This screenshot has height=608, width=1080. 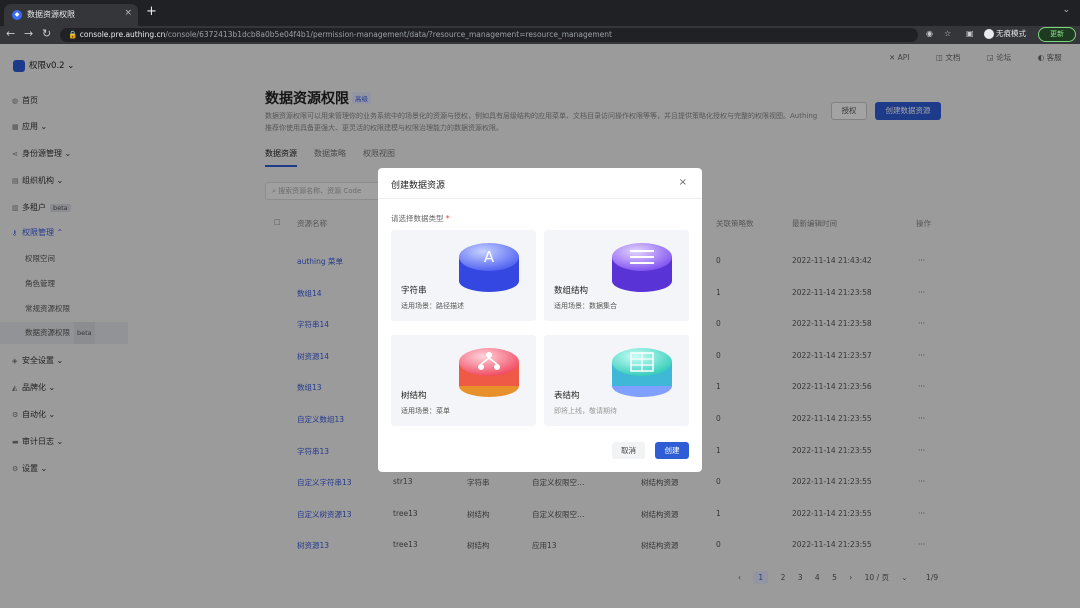 What do you see at coordinates (628, 450) in the screenshot?
I see `cancel-button: 取消` at bounding box center [628, 450].